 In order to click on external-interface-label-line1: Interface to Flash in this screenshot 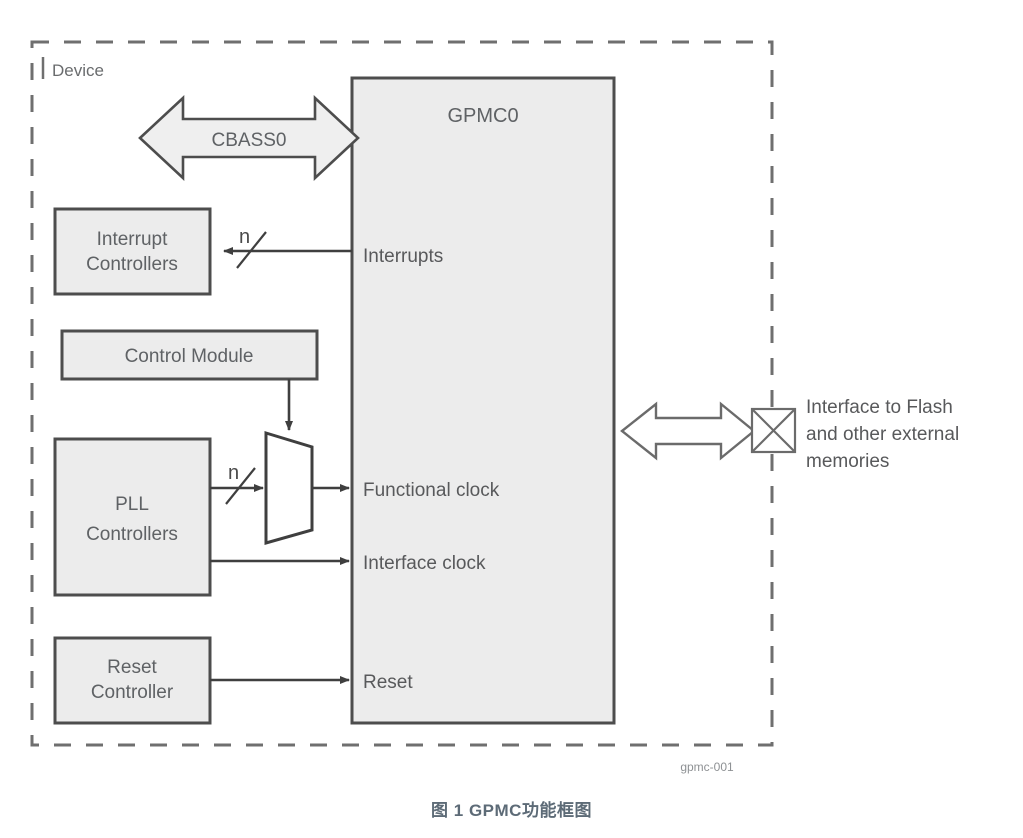, I will do `click(879, 407)`.